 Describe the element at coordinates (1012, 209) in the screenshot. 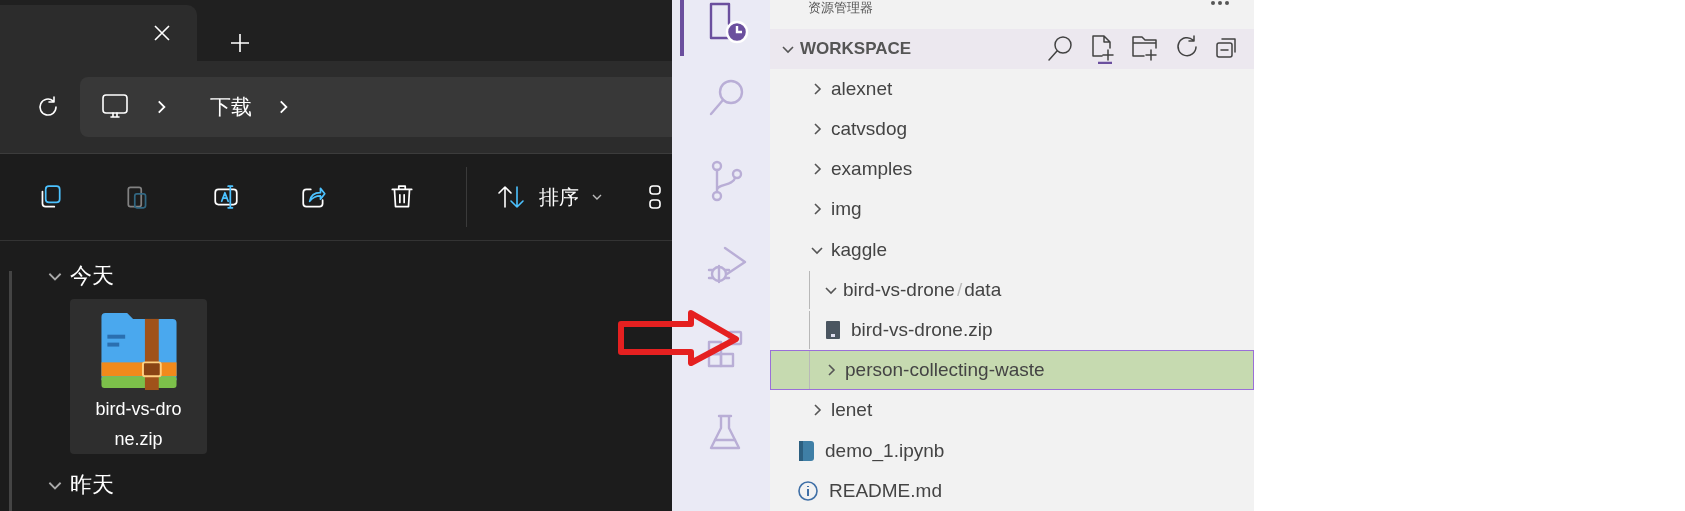

I see `tree-item: img` at that location.